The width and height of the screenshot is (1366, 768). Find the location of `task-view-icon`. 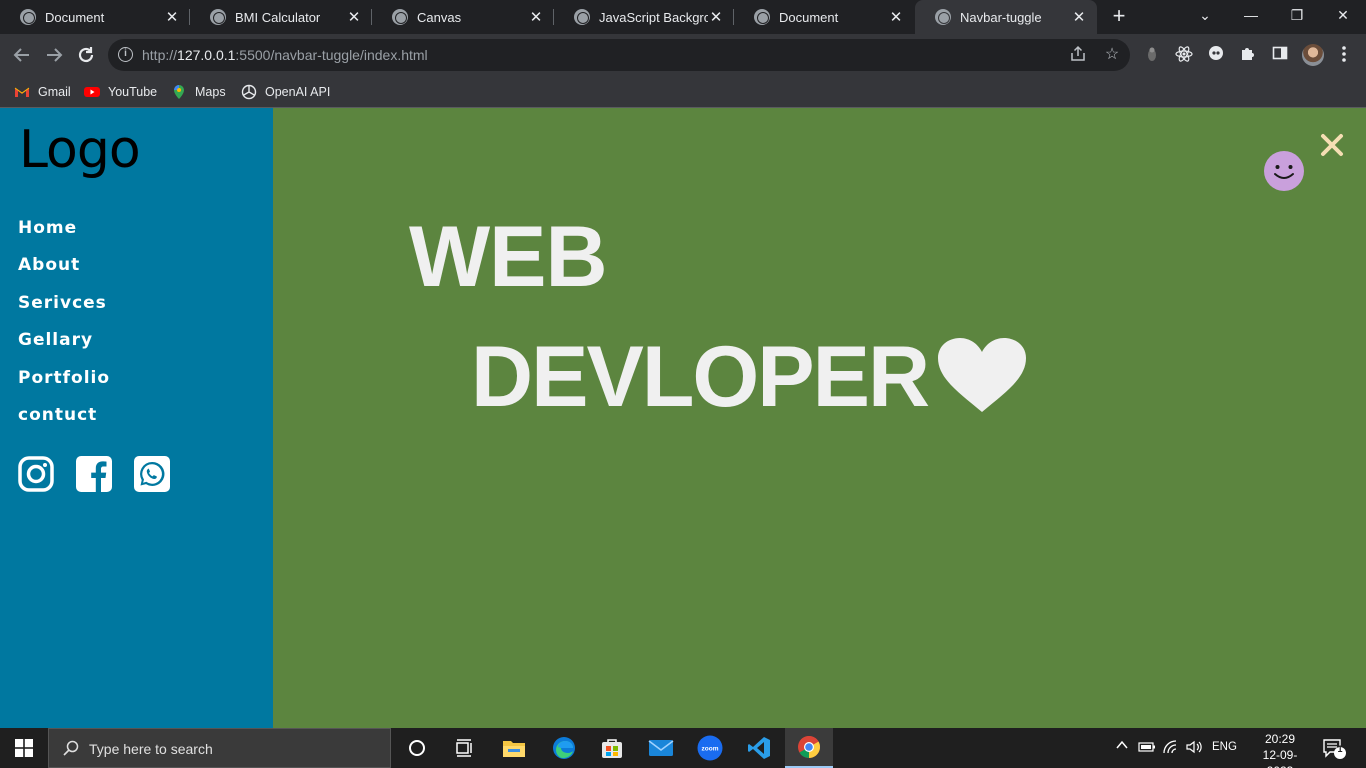

task-view-icon is located at coordinates (464, 748).